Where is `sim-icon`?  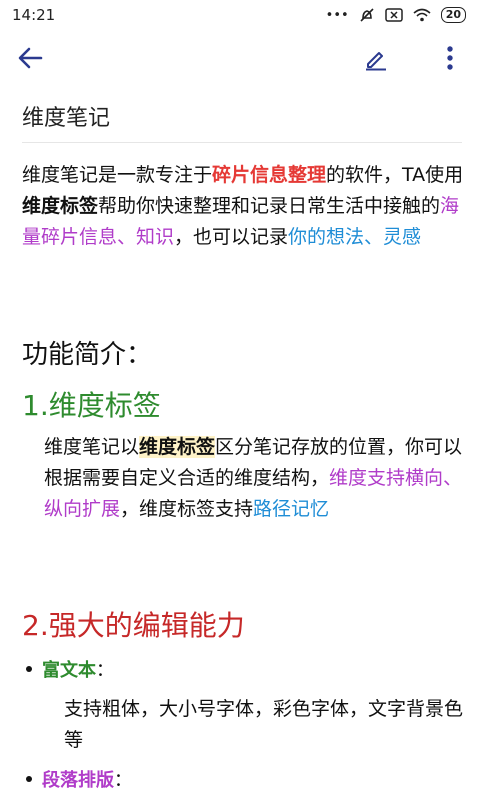 sim-icon is located at coordinates (393, 15).